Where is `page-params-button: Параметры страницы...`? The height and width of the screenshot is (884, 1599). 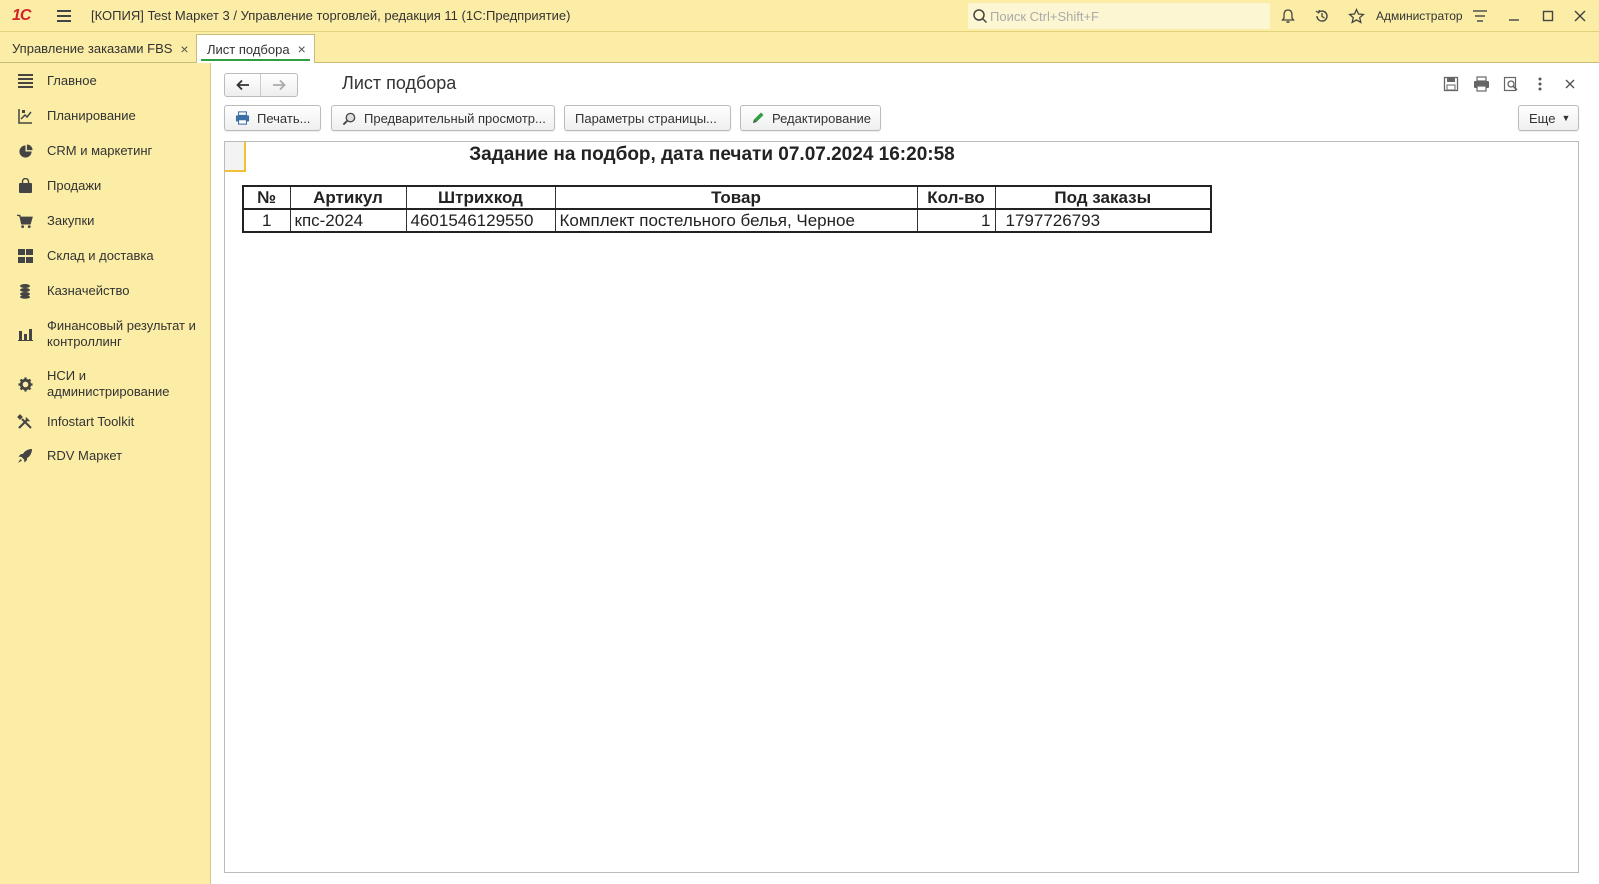
page-params-button: Параметры страницы... is located at coordinates (647, 118).